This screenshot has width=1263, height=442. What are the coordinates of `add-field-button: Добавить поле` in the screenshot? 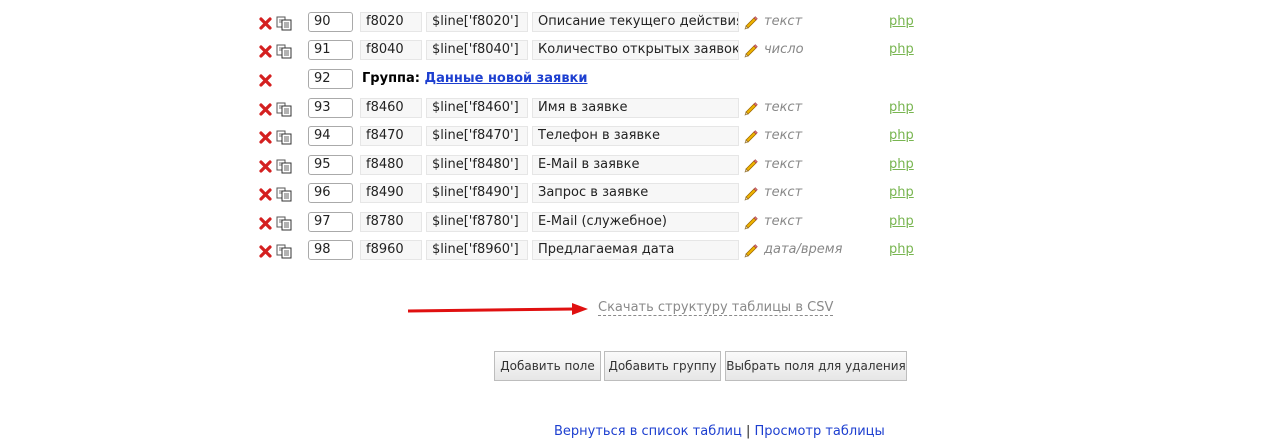 It's located at (547, 366).